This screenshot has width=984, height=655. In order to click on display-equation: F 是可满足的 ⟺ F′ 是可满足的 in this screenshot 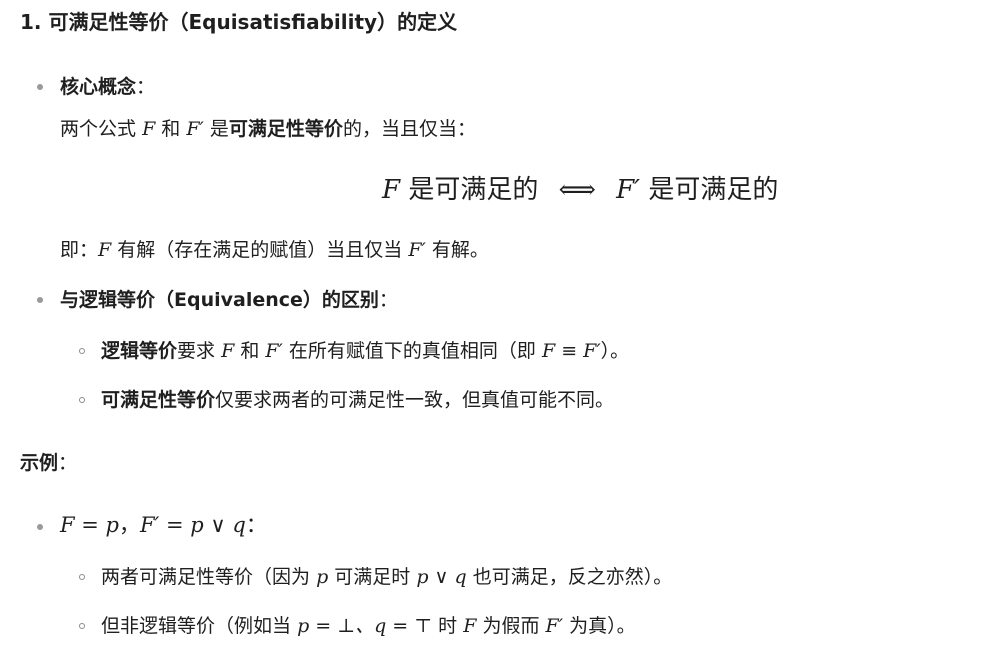, I will do `click(580, 190)`.